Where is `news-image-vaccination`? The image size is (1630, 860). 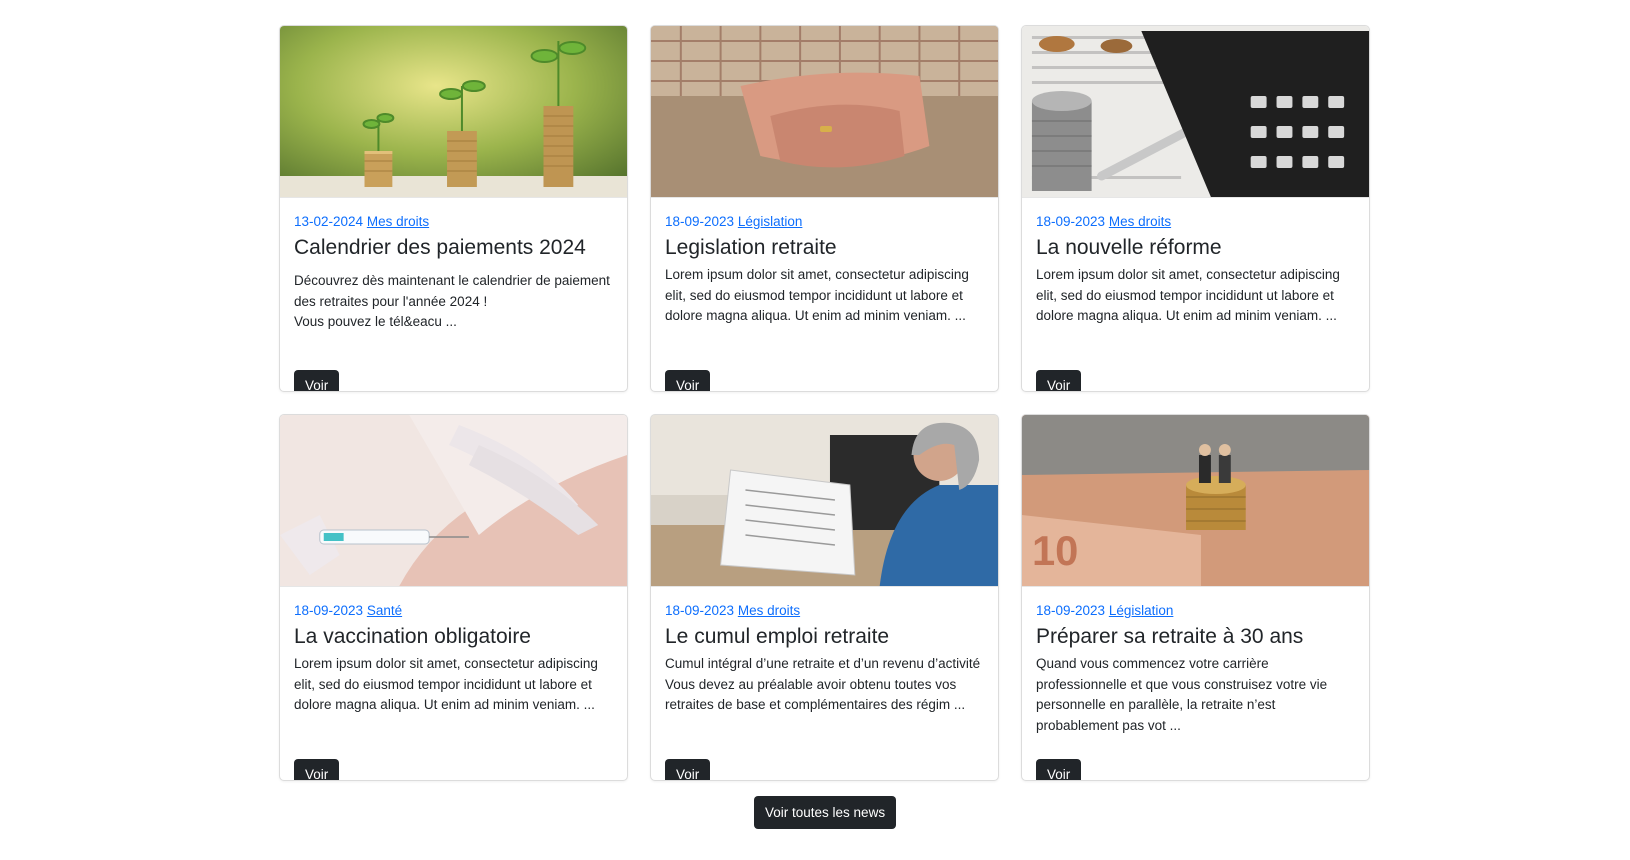 news-image-vaccination is located at coordinates (453, 501).